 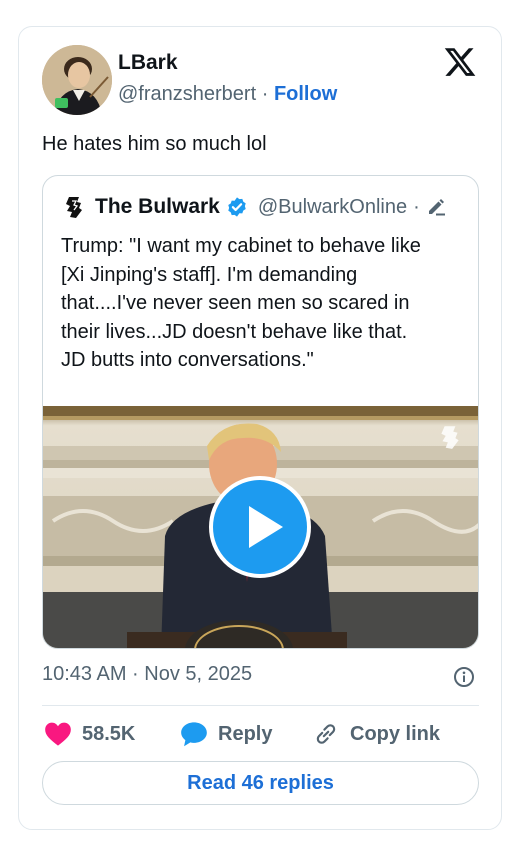 What do you see at coordinates (187, 94) in the screenshot?
I see `author-handle: @franzsherbert` at bounding box center [187, 94].